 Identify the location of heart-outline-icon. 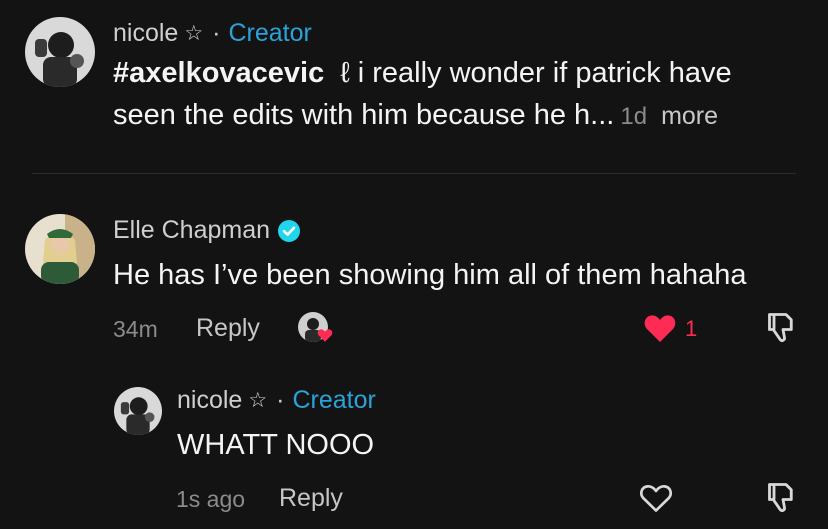
(656, 498).